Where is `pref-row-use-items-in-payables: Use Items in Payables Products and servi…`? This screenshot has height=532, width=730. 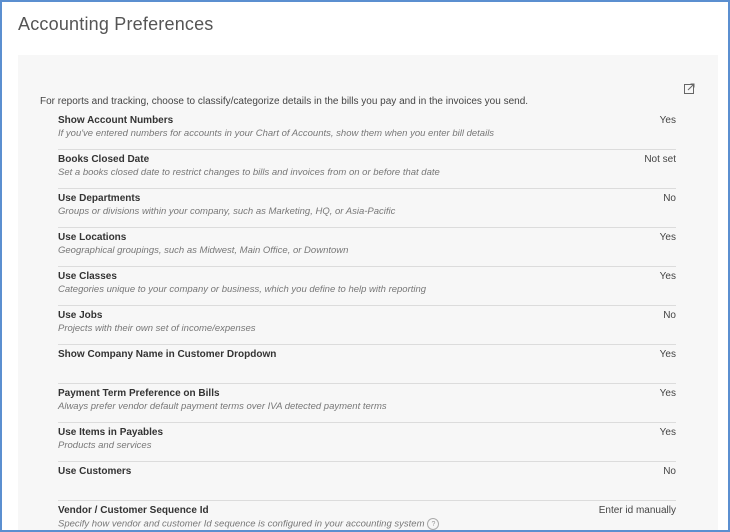 pref-row-use-items-in-payables: Use Items in Payables Products and servi… is located at coordinates (367, 442).